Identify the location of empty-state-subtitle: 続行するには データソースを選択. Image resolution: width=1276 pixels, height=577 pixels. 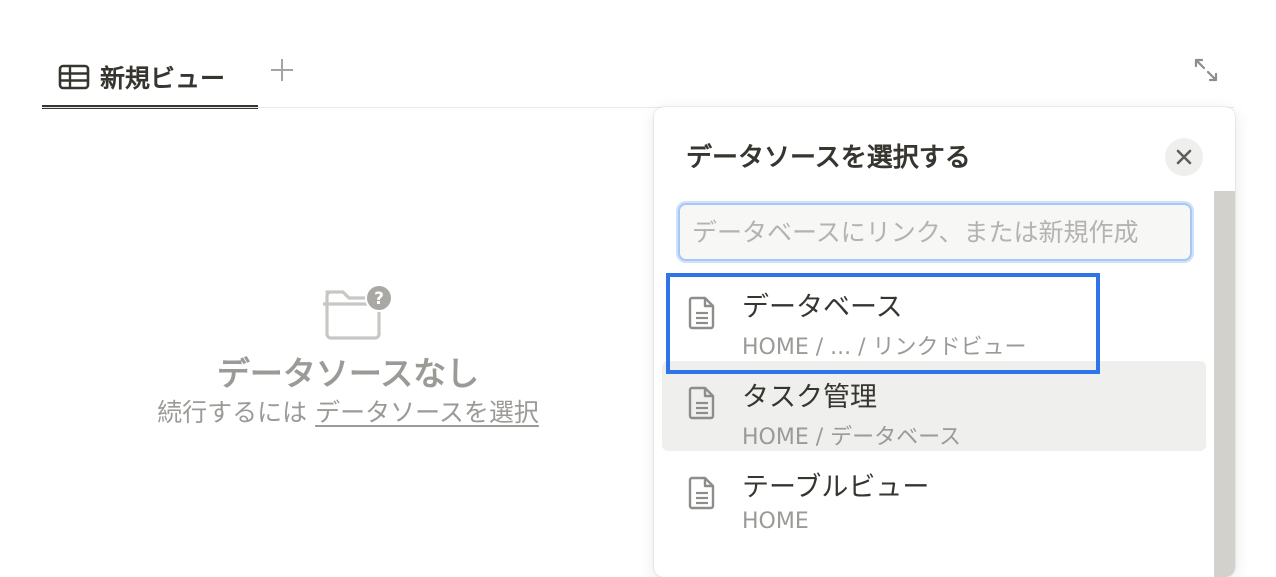
(348, 413).